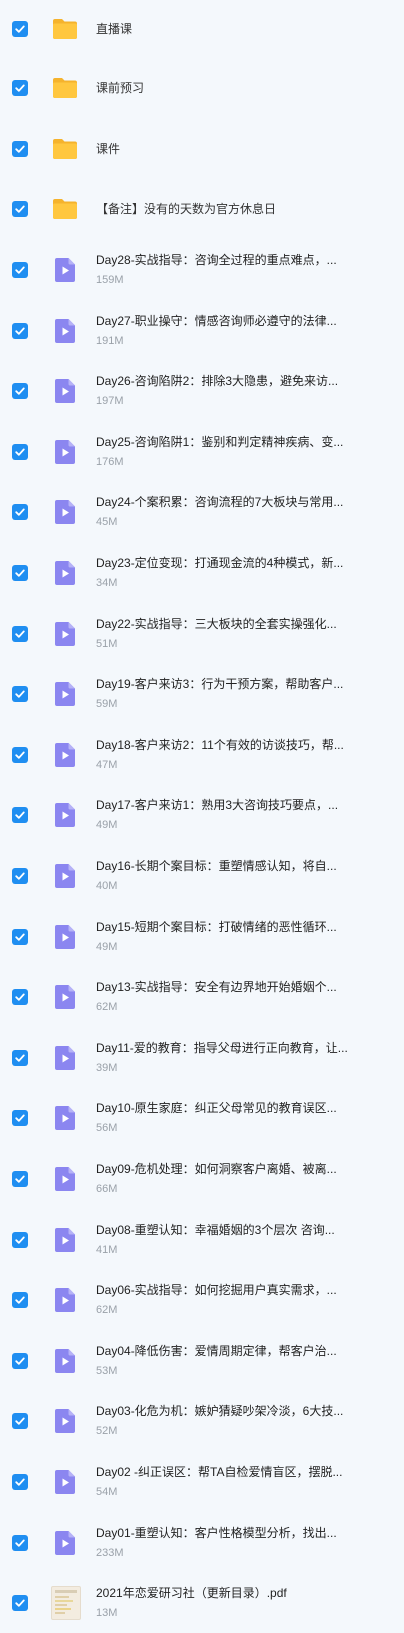 This screenshot has width=404, height=1633. Describe the element at coordinates (202, 88) in the screenshot. I see `folder-row: 课前预习` at that location.